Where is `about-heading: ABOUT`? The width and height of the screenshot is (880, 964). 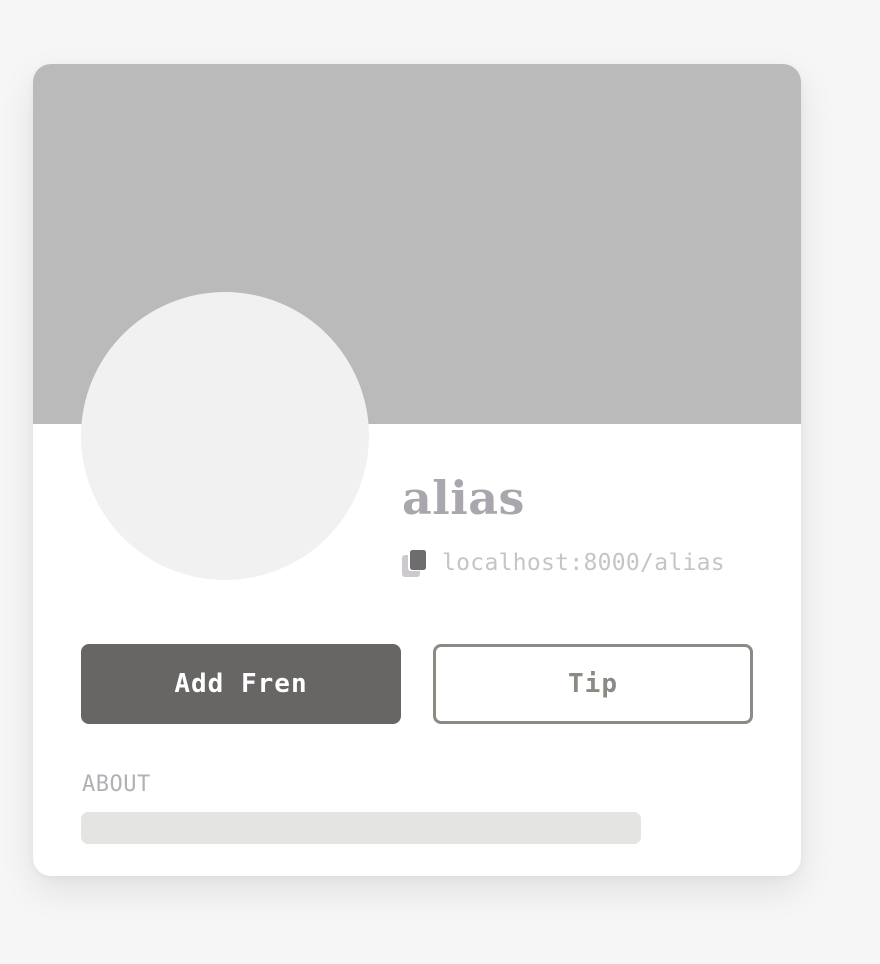
about-heading: ABOUT is located at coordinates (116, 784).